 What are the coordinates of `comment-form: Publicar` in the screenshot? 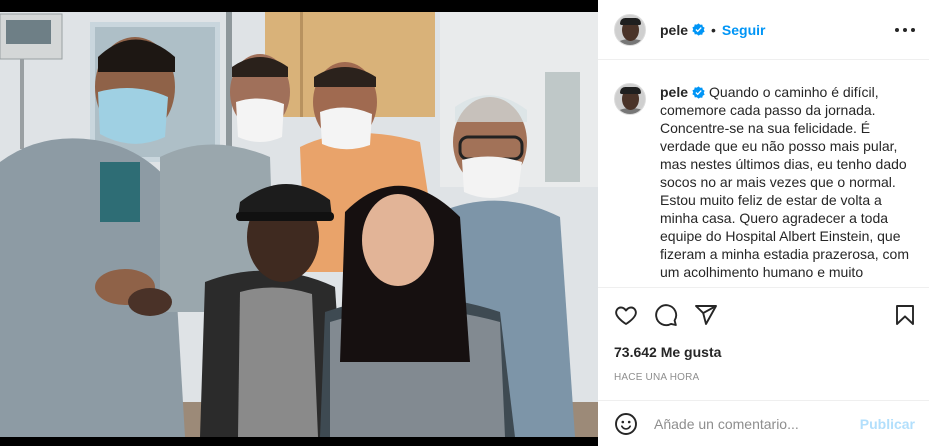 It's located at (763, 423).